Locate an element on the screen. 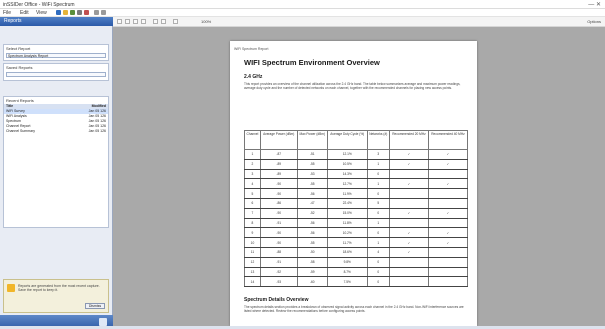 The image size is (605, 329). table-cell: 14 is located at coordinates (252, 282).